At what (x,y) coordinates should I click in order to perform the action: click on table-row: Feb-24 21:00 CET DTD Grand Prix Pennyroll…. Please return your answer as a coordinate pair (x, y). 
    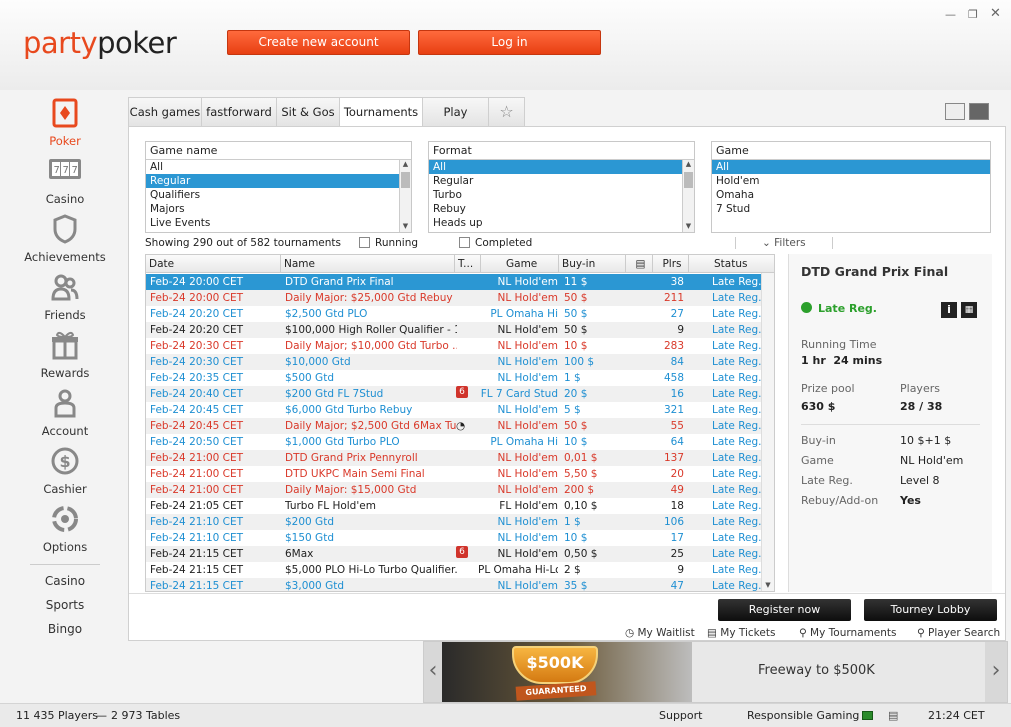
    Looking at the image, I should click on (454, 458).